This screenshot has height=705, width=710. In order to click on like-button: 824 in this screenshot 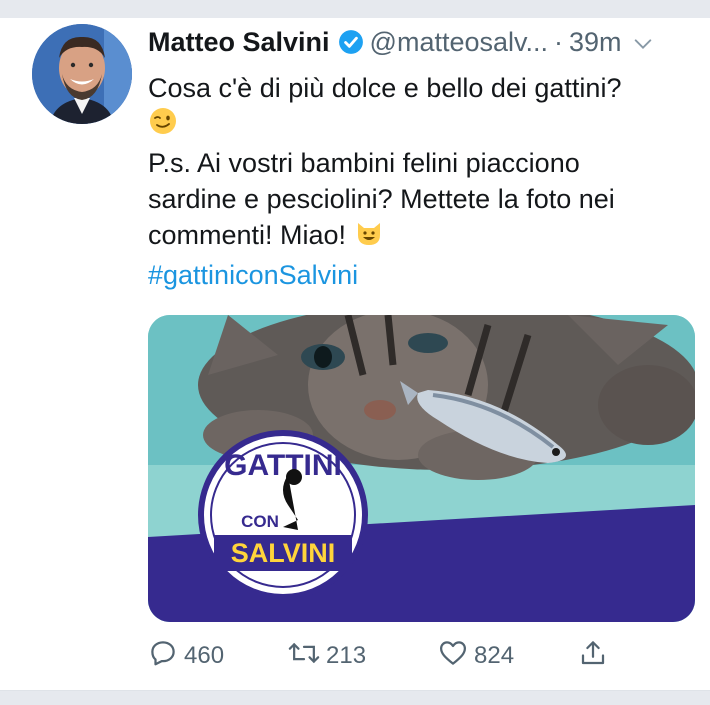, I will do `click(476, 656)`.